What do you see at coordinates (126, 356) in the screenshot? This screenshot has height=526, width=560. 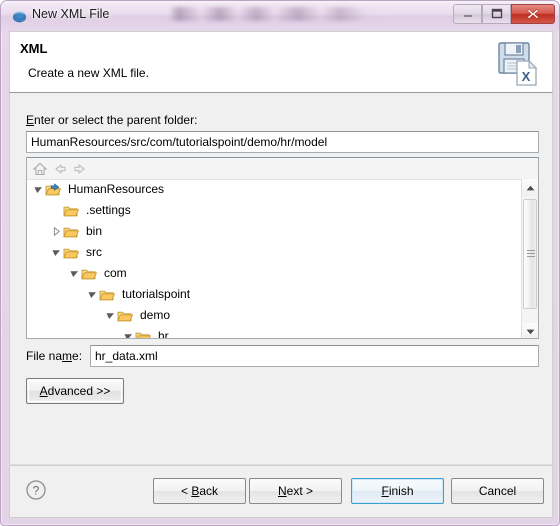 I see `file-name-value: hr_data.xml` at bounding box center [126, 356].